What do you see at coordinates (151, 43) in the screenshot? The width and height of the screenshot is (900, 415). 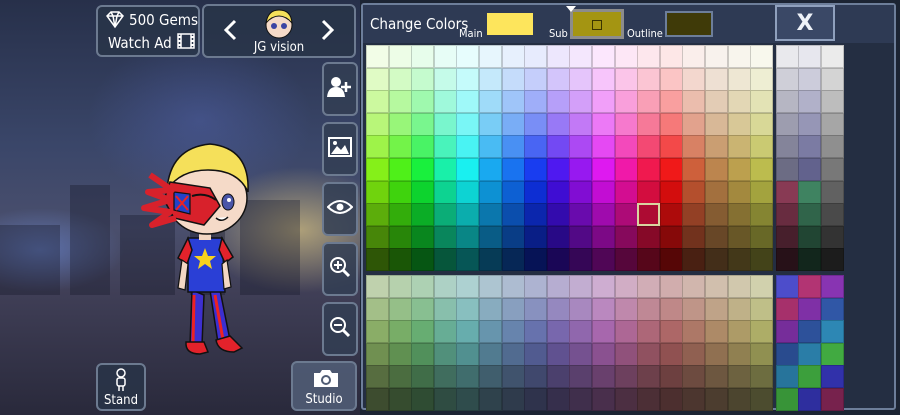 I see `watch-ad-button: Watch Ad` at bounding box center [151, 43].